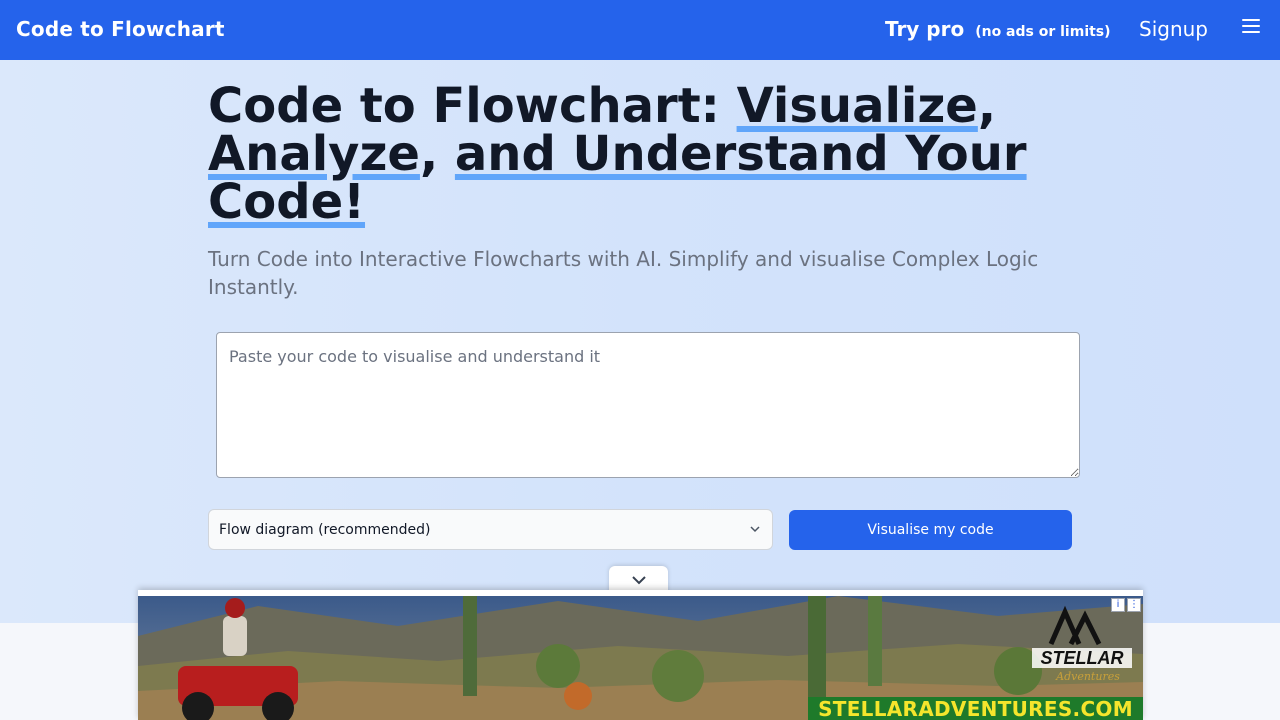 This screenshot has height=720, width=1280. What do you see at coordinates (1087, 676) in the screenshot?
I see `svg-text: Adventures` at bounding box center [1087, 676].